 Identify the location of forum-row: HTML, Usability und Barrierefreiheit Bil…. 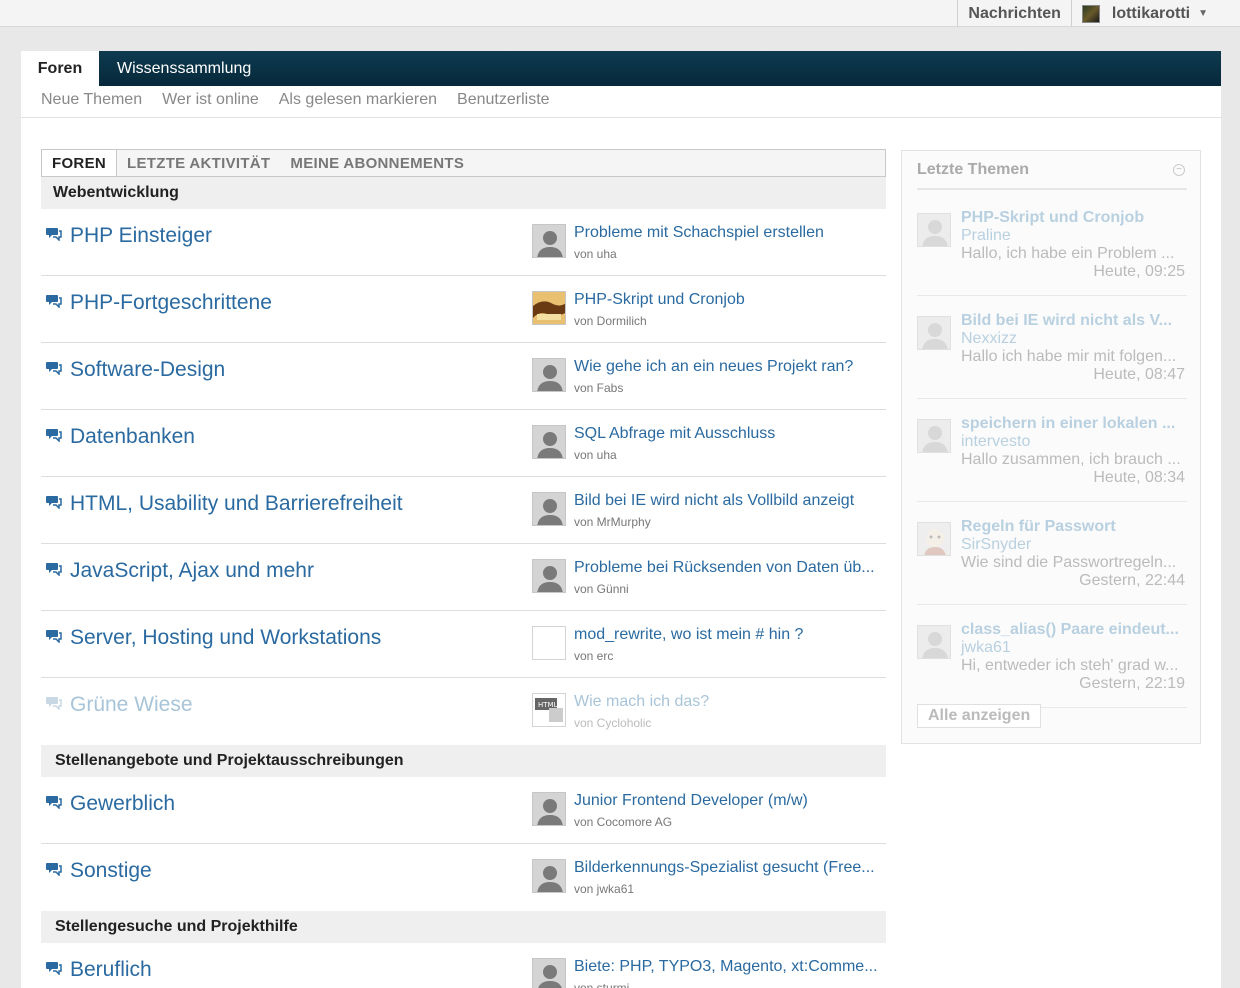
(463, 510).